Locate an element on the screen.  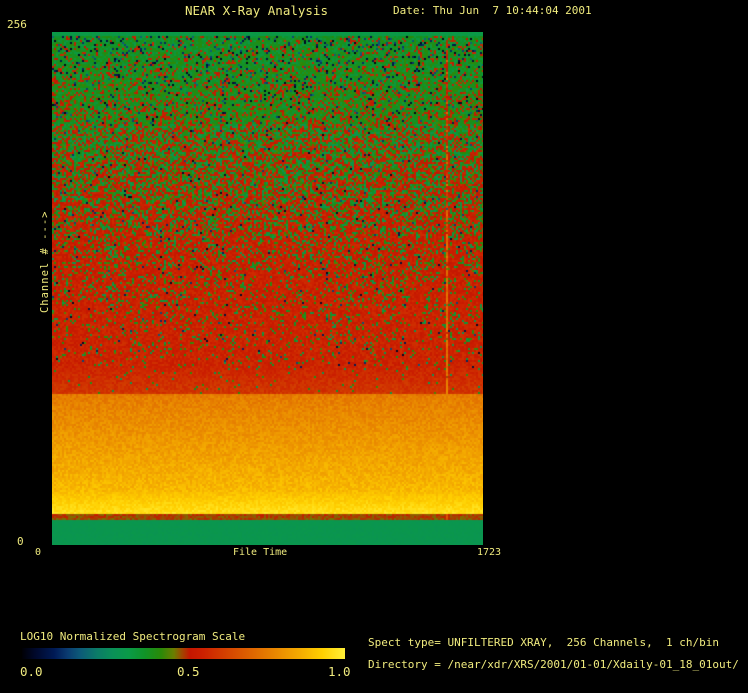
page-title: NEAR X-Ray Analysis is located at coordinates (256, 10).